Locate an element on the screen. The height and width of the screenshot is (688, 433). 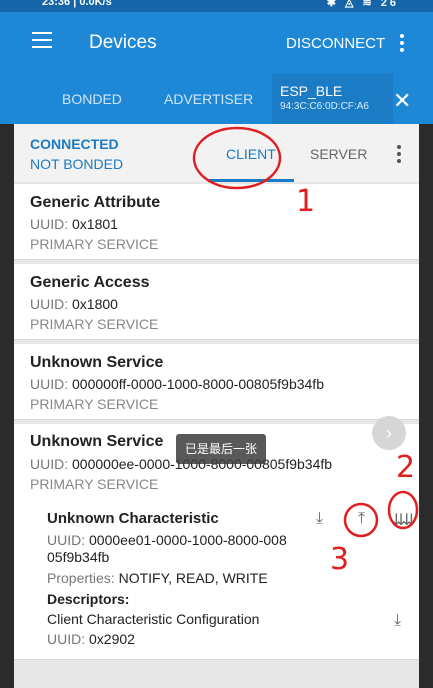
write-circle-annotation is located at coordinates (361, 520).